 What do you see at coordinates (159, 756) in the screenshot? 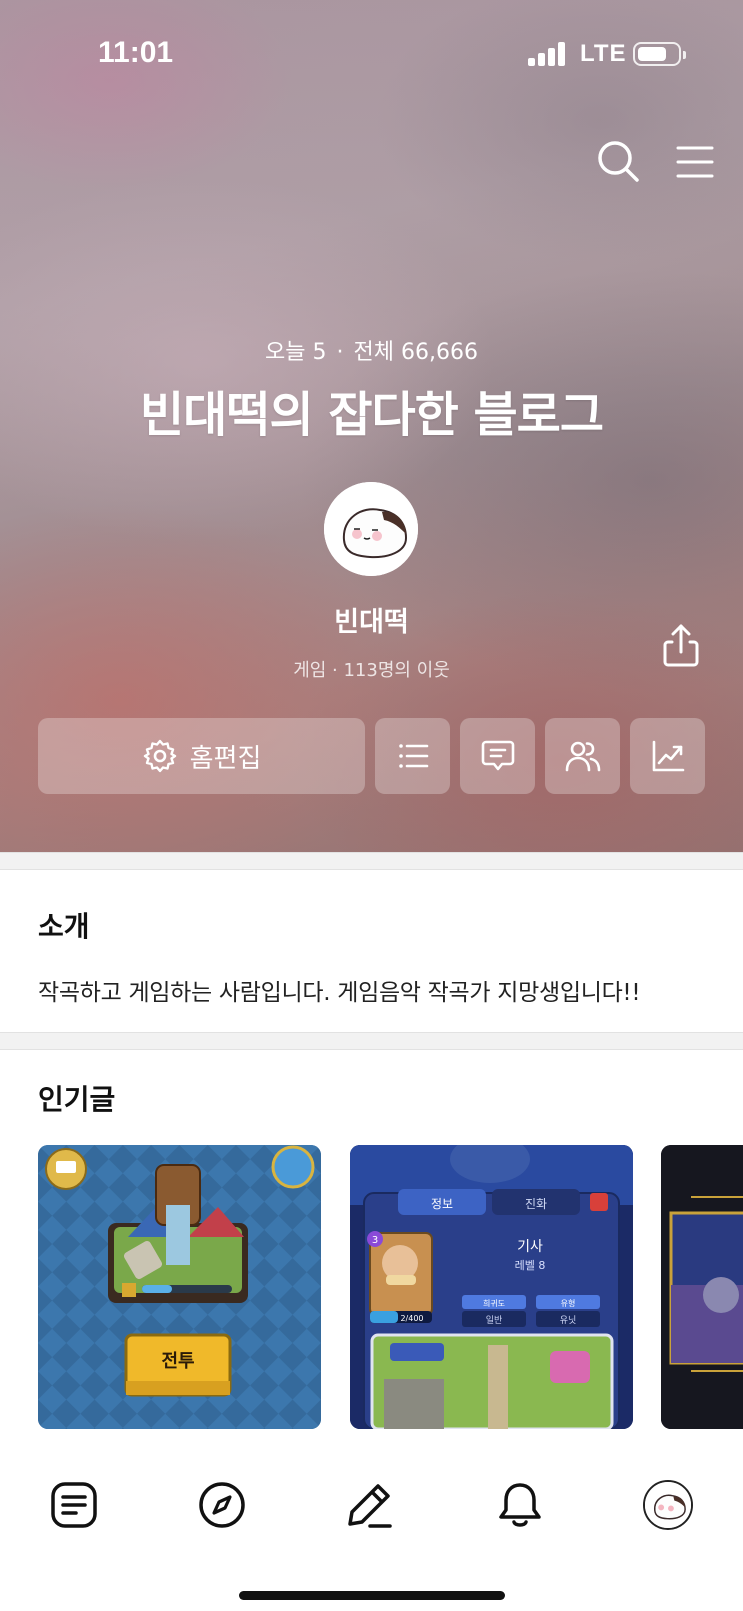
I see `settings-icon` at bounding box center [159, 756].